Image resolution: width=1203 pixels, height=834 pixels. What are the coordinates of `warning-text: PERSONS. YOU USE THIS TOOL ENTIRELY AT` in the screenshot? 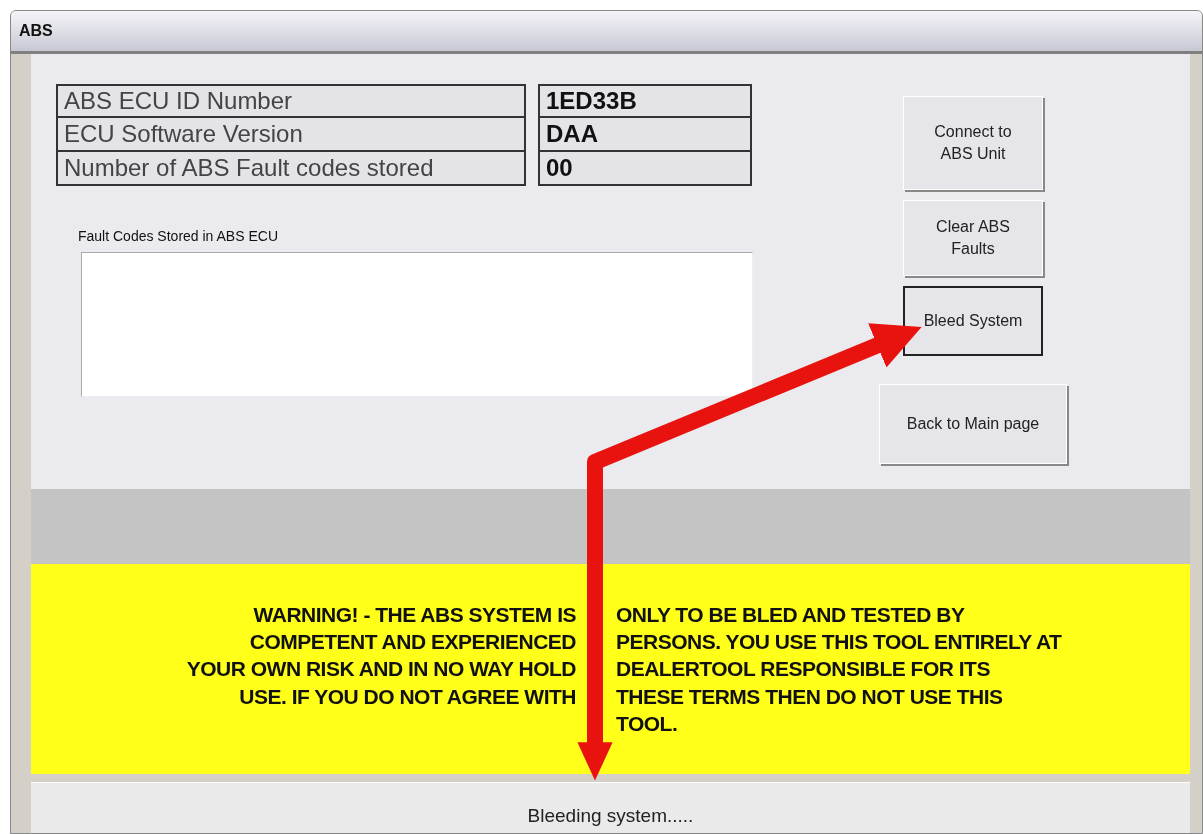 It's located at (839, 642).